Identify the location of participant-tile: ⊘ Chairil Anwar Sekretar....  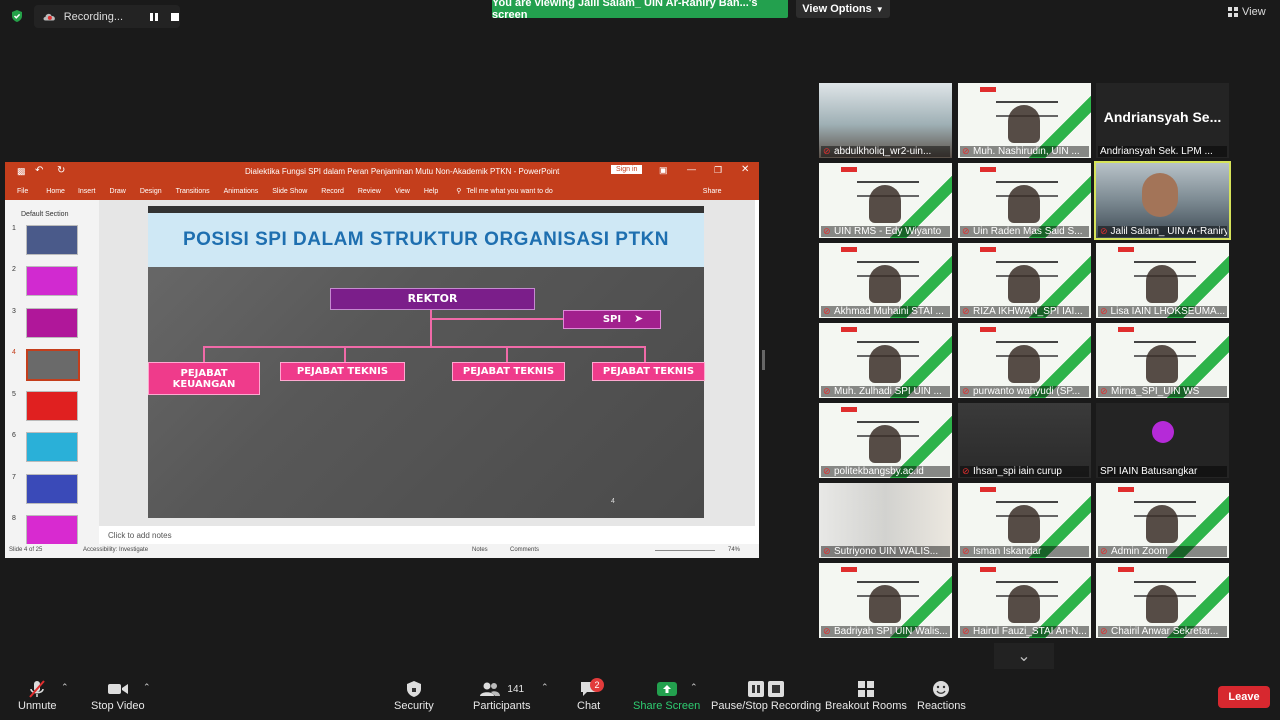
(1162, 600).